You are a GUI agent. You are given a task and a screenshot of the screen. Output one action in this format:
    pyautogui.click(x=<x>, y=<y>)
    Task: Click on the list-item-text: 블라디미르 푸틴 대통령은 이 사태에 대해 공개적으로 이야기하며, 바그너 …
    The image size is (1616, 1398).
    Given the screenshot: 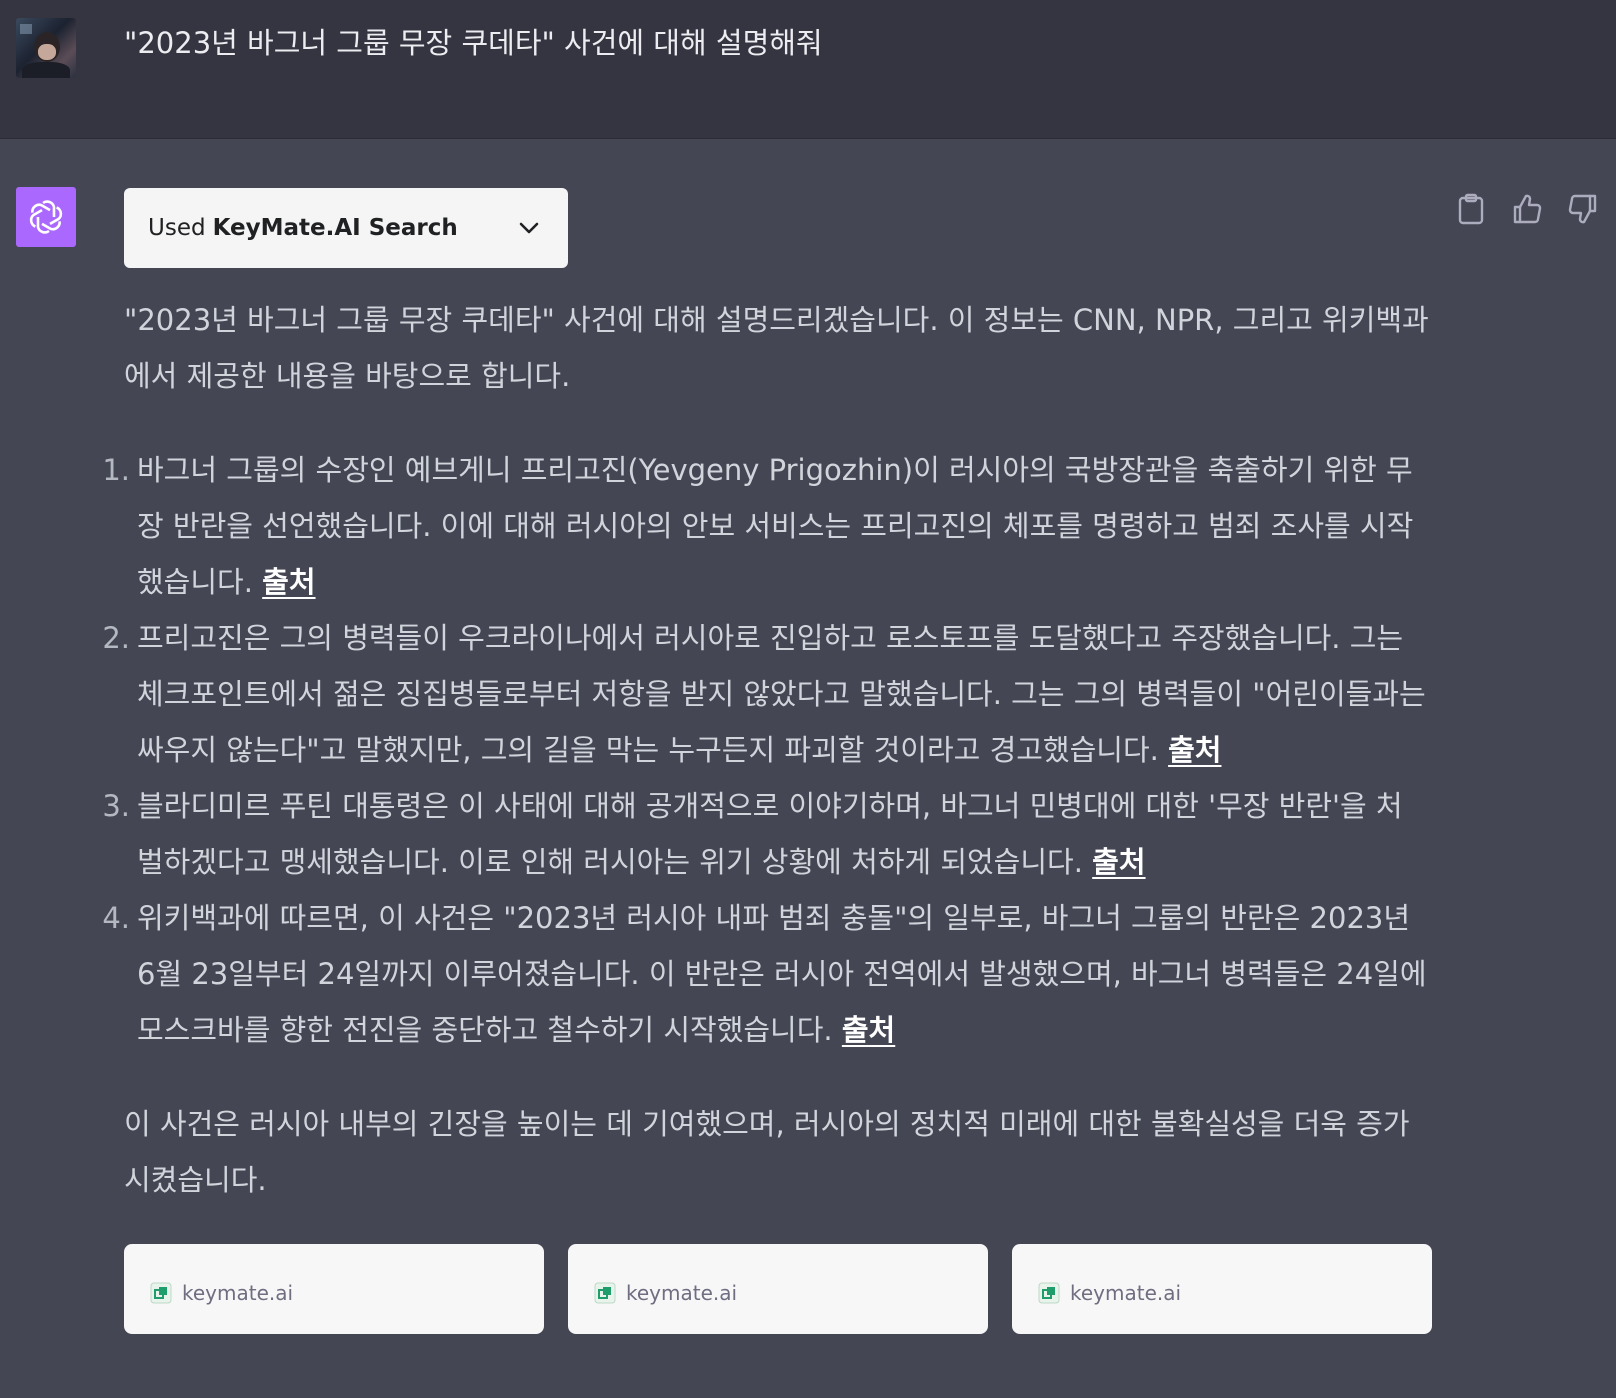 What is the action you would take?
    pyautogui.click(x=770, y=834)
    